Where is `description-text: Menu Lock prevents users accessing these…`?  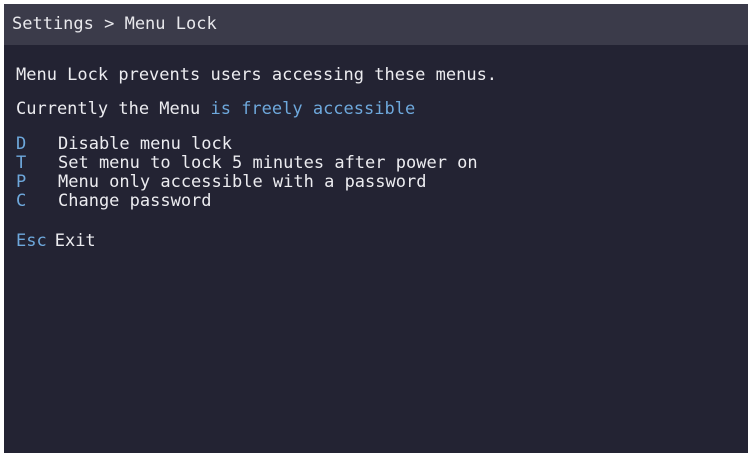
description-text: Menu Lock prevents users accessing these… is located at coordinates (257, 75).